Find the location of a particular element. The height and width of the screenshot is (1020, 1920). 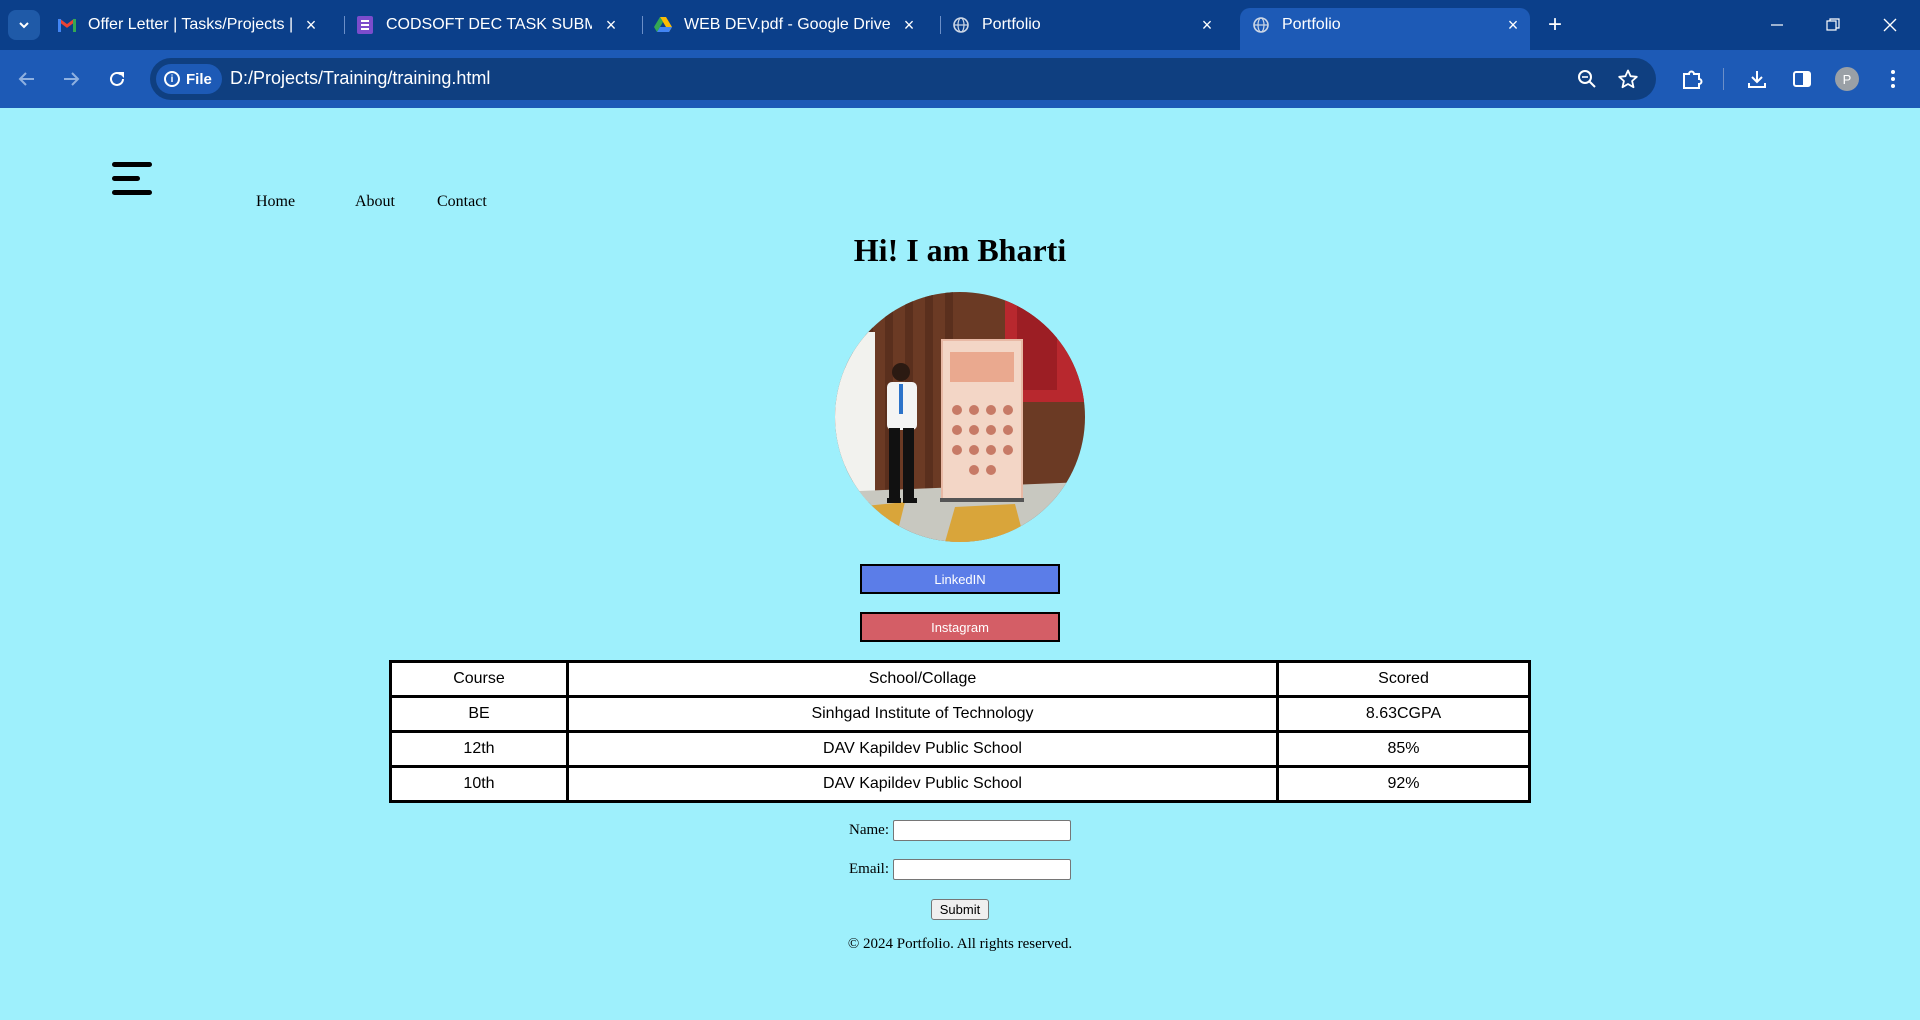

info-icon: i is located at coordinates (172, 79).